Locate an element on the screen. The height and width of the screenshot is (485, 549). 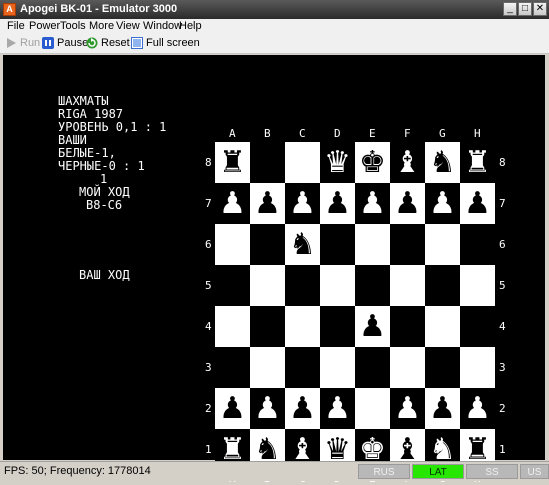
square-h7: ♟ is located at coordinates (477, 203).